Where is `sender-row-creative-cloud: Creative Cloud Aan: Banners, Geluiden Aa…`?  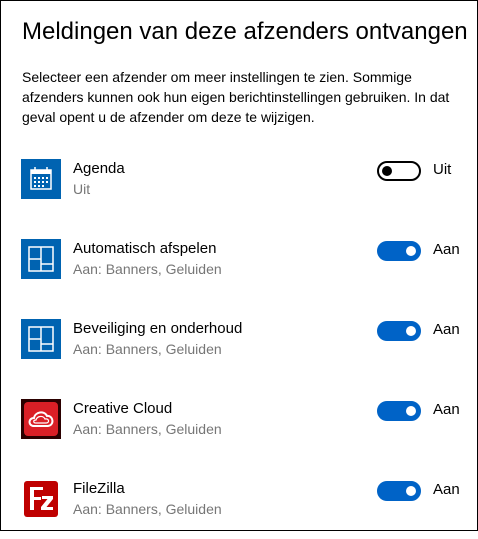 sender-row-creative-cloud: Creative Cloud Aan: Banners, Geluiden Aa… is located at coordinates (239, 429).